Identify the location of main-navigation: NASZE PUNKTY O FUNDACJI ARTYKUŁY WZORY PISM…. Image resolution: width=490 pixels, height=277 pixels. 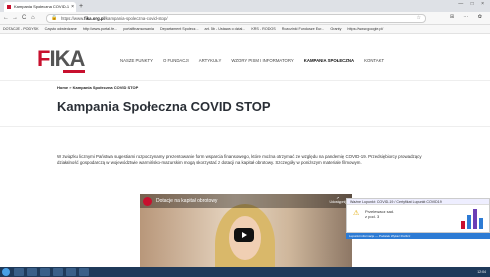
(257, 60).